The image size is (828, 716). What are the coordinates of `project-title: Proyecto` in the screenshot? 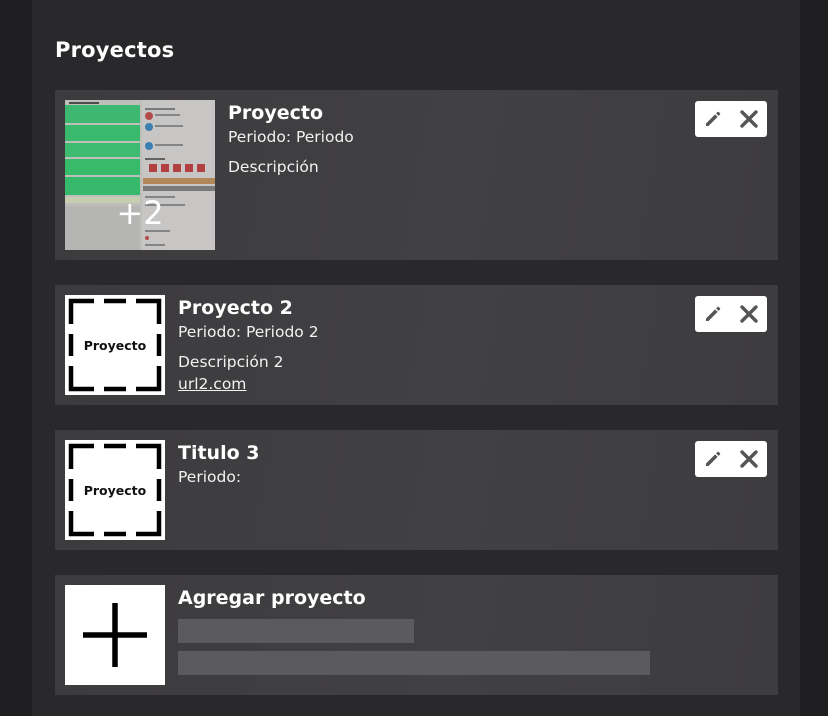 It's located at (276, 113).